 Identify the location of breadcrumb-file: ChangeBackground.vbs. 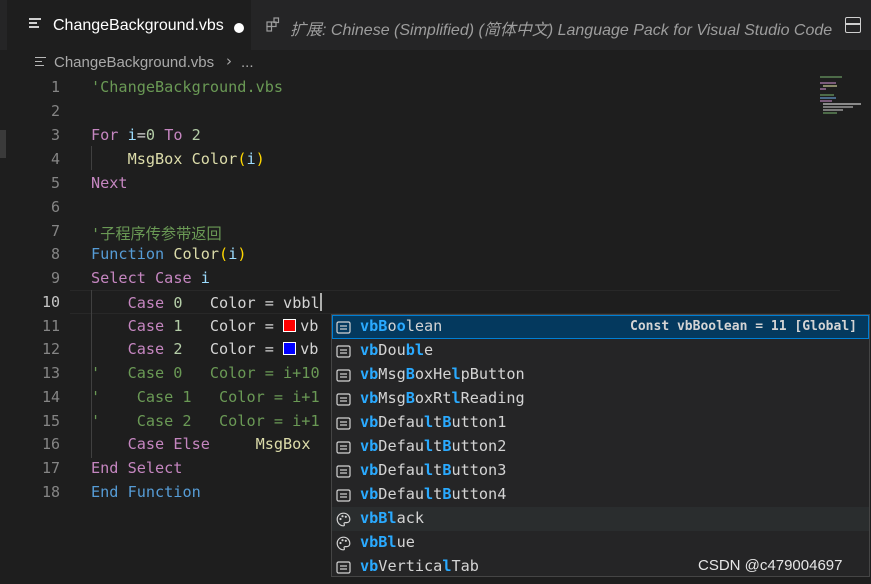
(134, 62).